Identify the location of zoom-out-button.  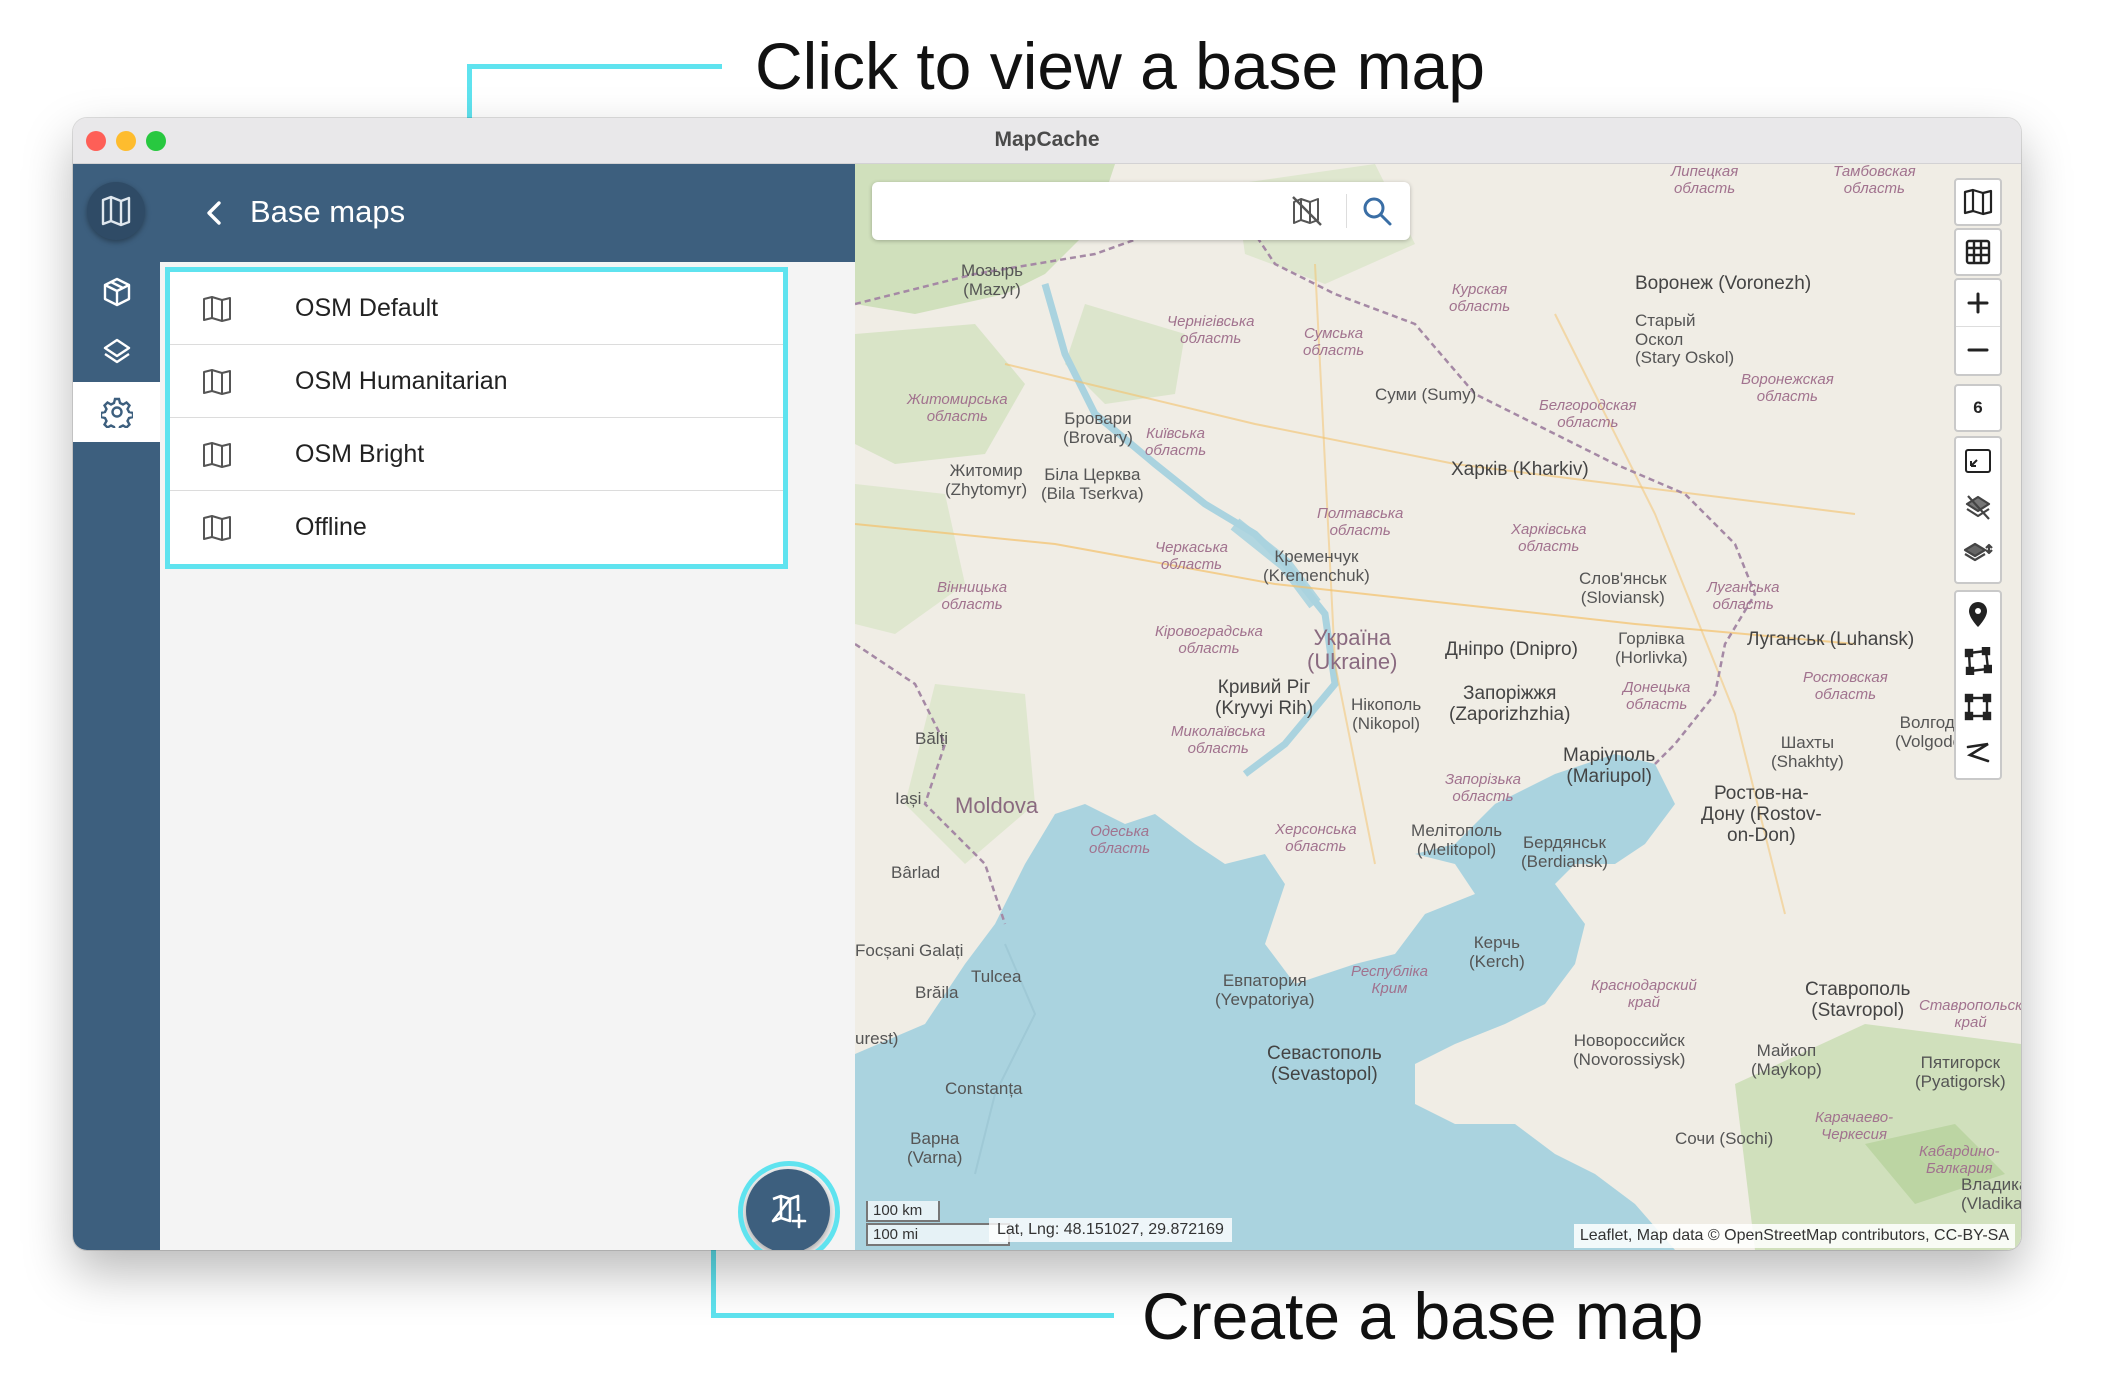
(1978, 349).